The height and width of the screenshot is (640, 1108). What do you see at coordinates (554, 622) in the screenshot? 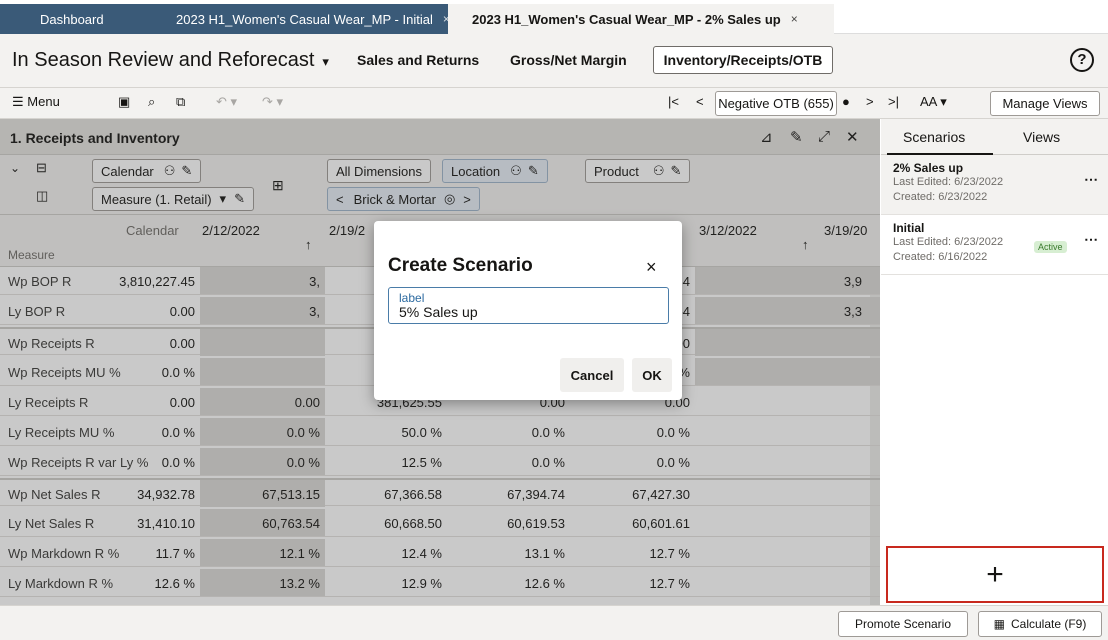
I see `bottom-bar: Promote Scenario ▦ Calculate (F9)` at bounding box center [554, 622].